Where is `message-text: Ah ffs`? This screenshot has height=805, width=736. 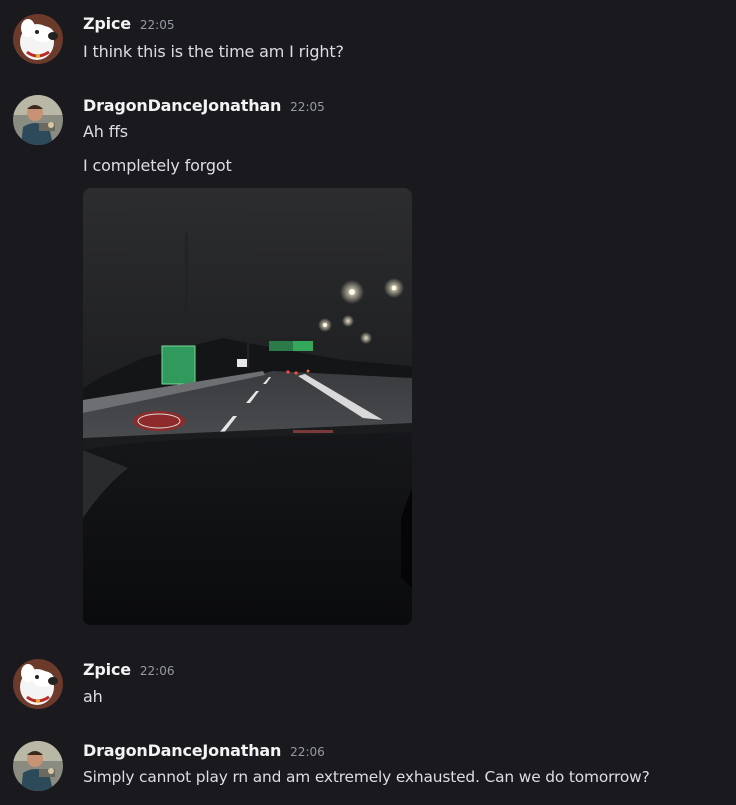 message-text: Ah ffs is located at coordinates (105, 131).